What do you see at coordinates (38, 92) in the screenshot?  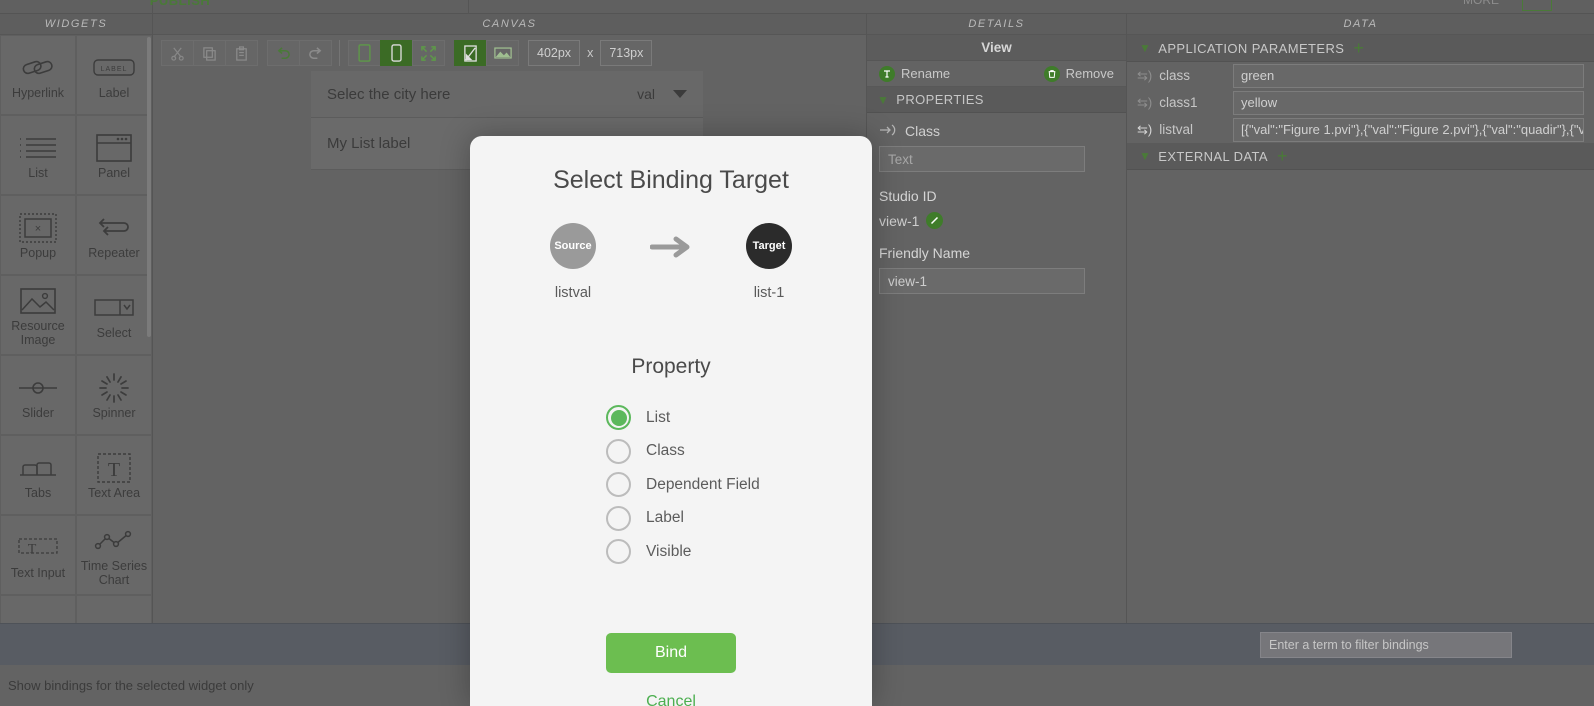 I see `widget-label: Hyperlink` at bounding box center [38, 92].